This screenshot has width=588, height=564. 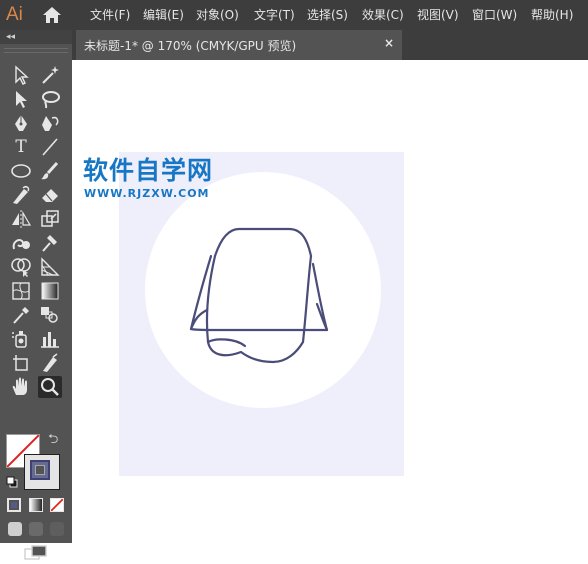 I want to click on color-mode-button, so click(x=14, y=505).